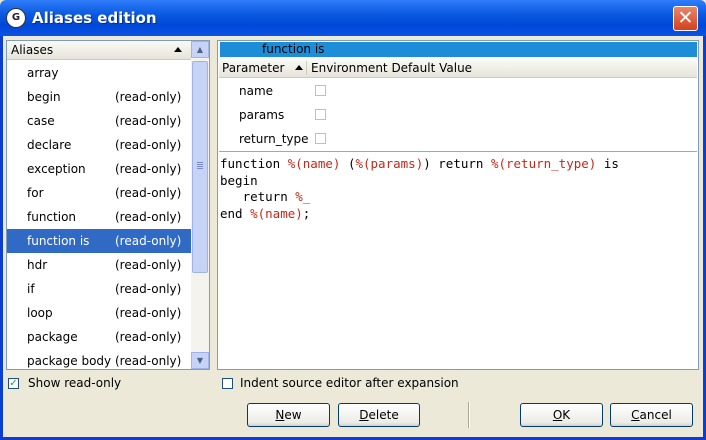  I want to click on cancel-button: Cancel, so click(651, 415).